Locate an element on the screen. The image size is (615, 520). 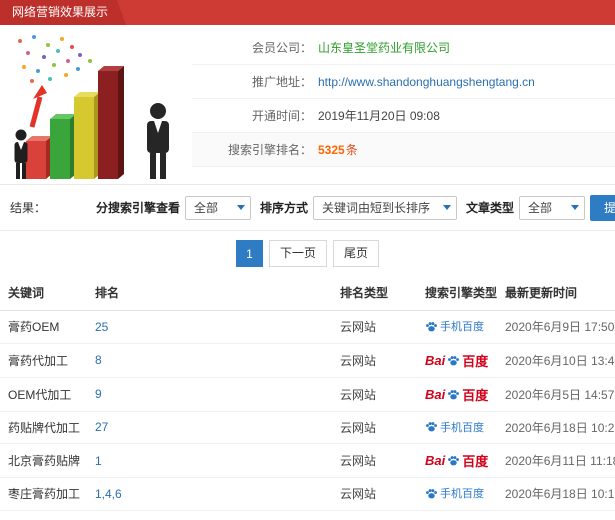
sort-filter-label: 排序方式 is located at coordinates (283, 208).